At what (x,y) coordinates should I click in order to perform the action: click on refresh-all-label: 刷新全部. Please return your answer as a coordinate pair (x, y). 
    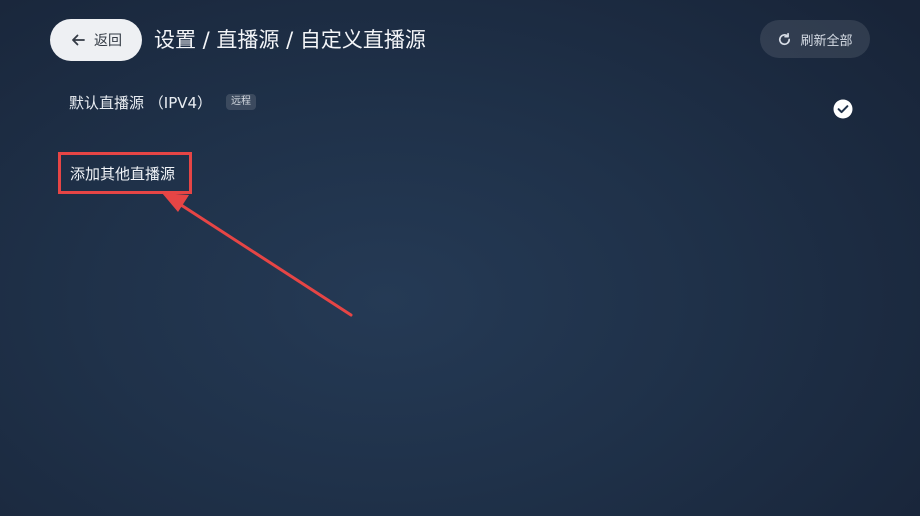
    Looking at the image, I should click on (826, 41).